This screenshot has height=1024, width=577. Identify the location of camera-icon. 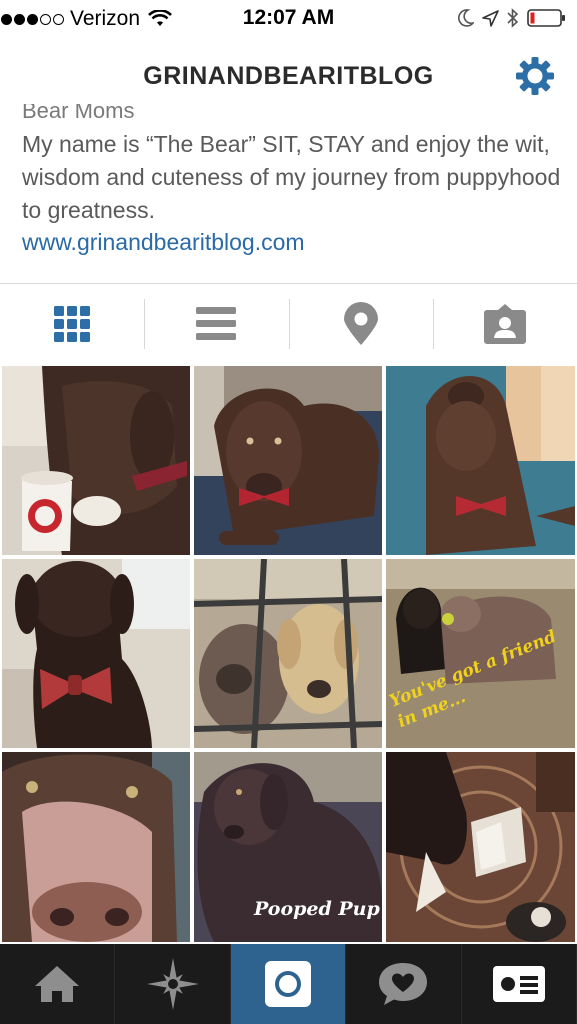
(288, 984).